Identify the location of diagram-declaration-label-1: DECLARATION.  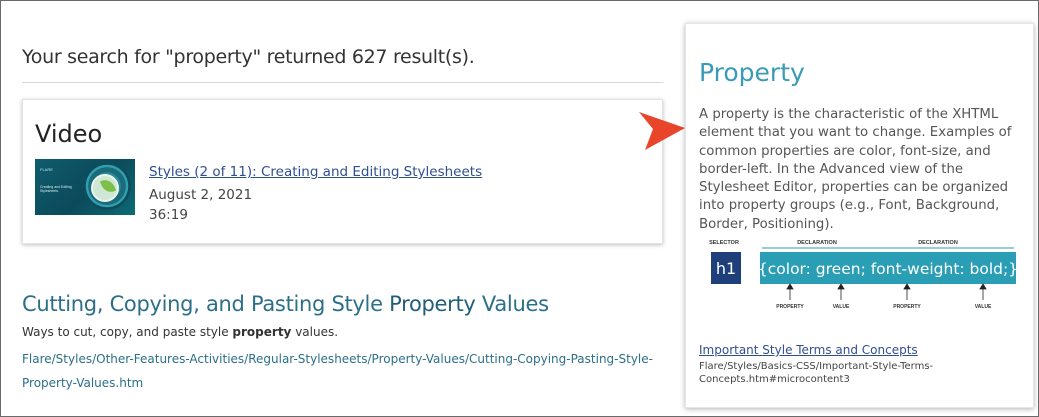
(817, 243).